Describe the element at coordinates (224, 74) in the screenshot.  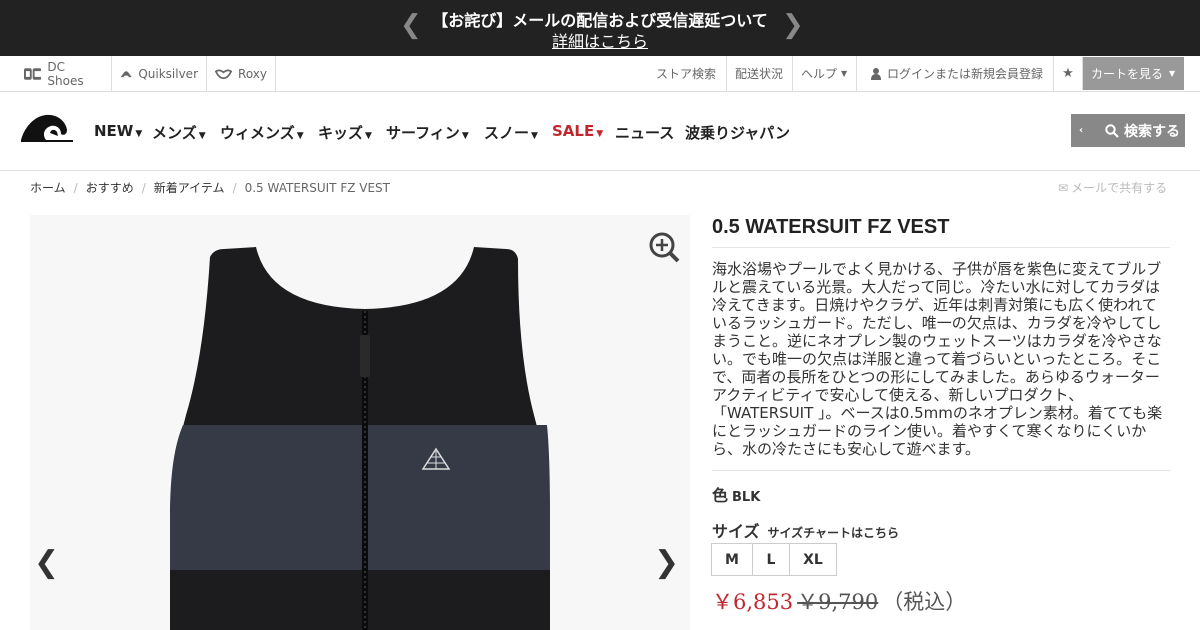
I see `roxy-logo-icon` at that location.